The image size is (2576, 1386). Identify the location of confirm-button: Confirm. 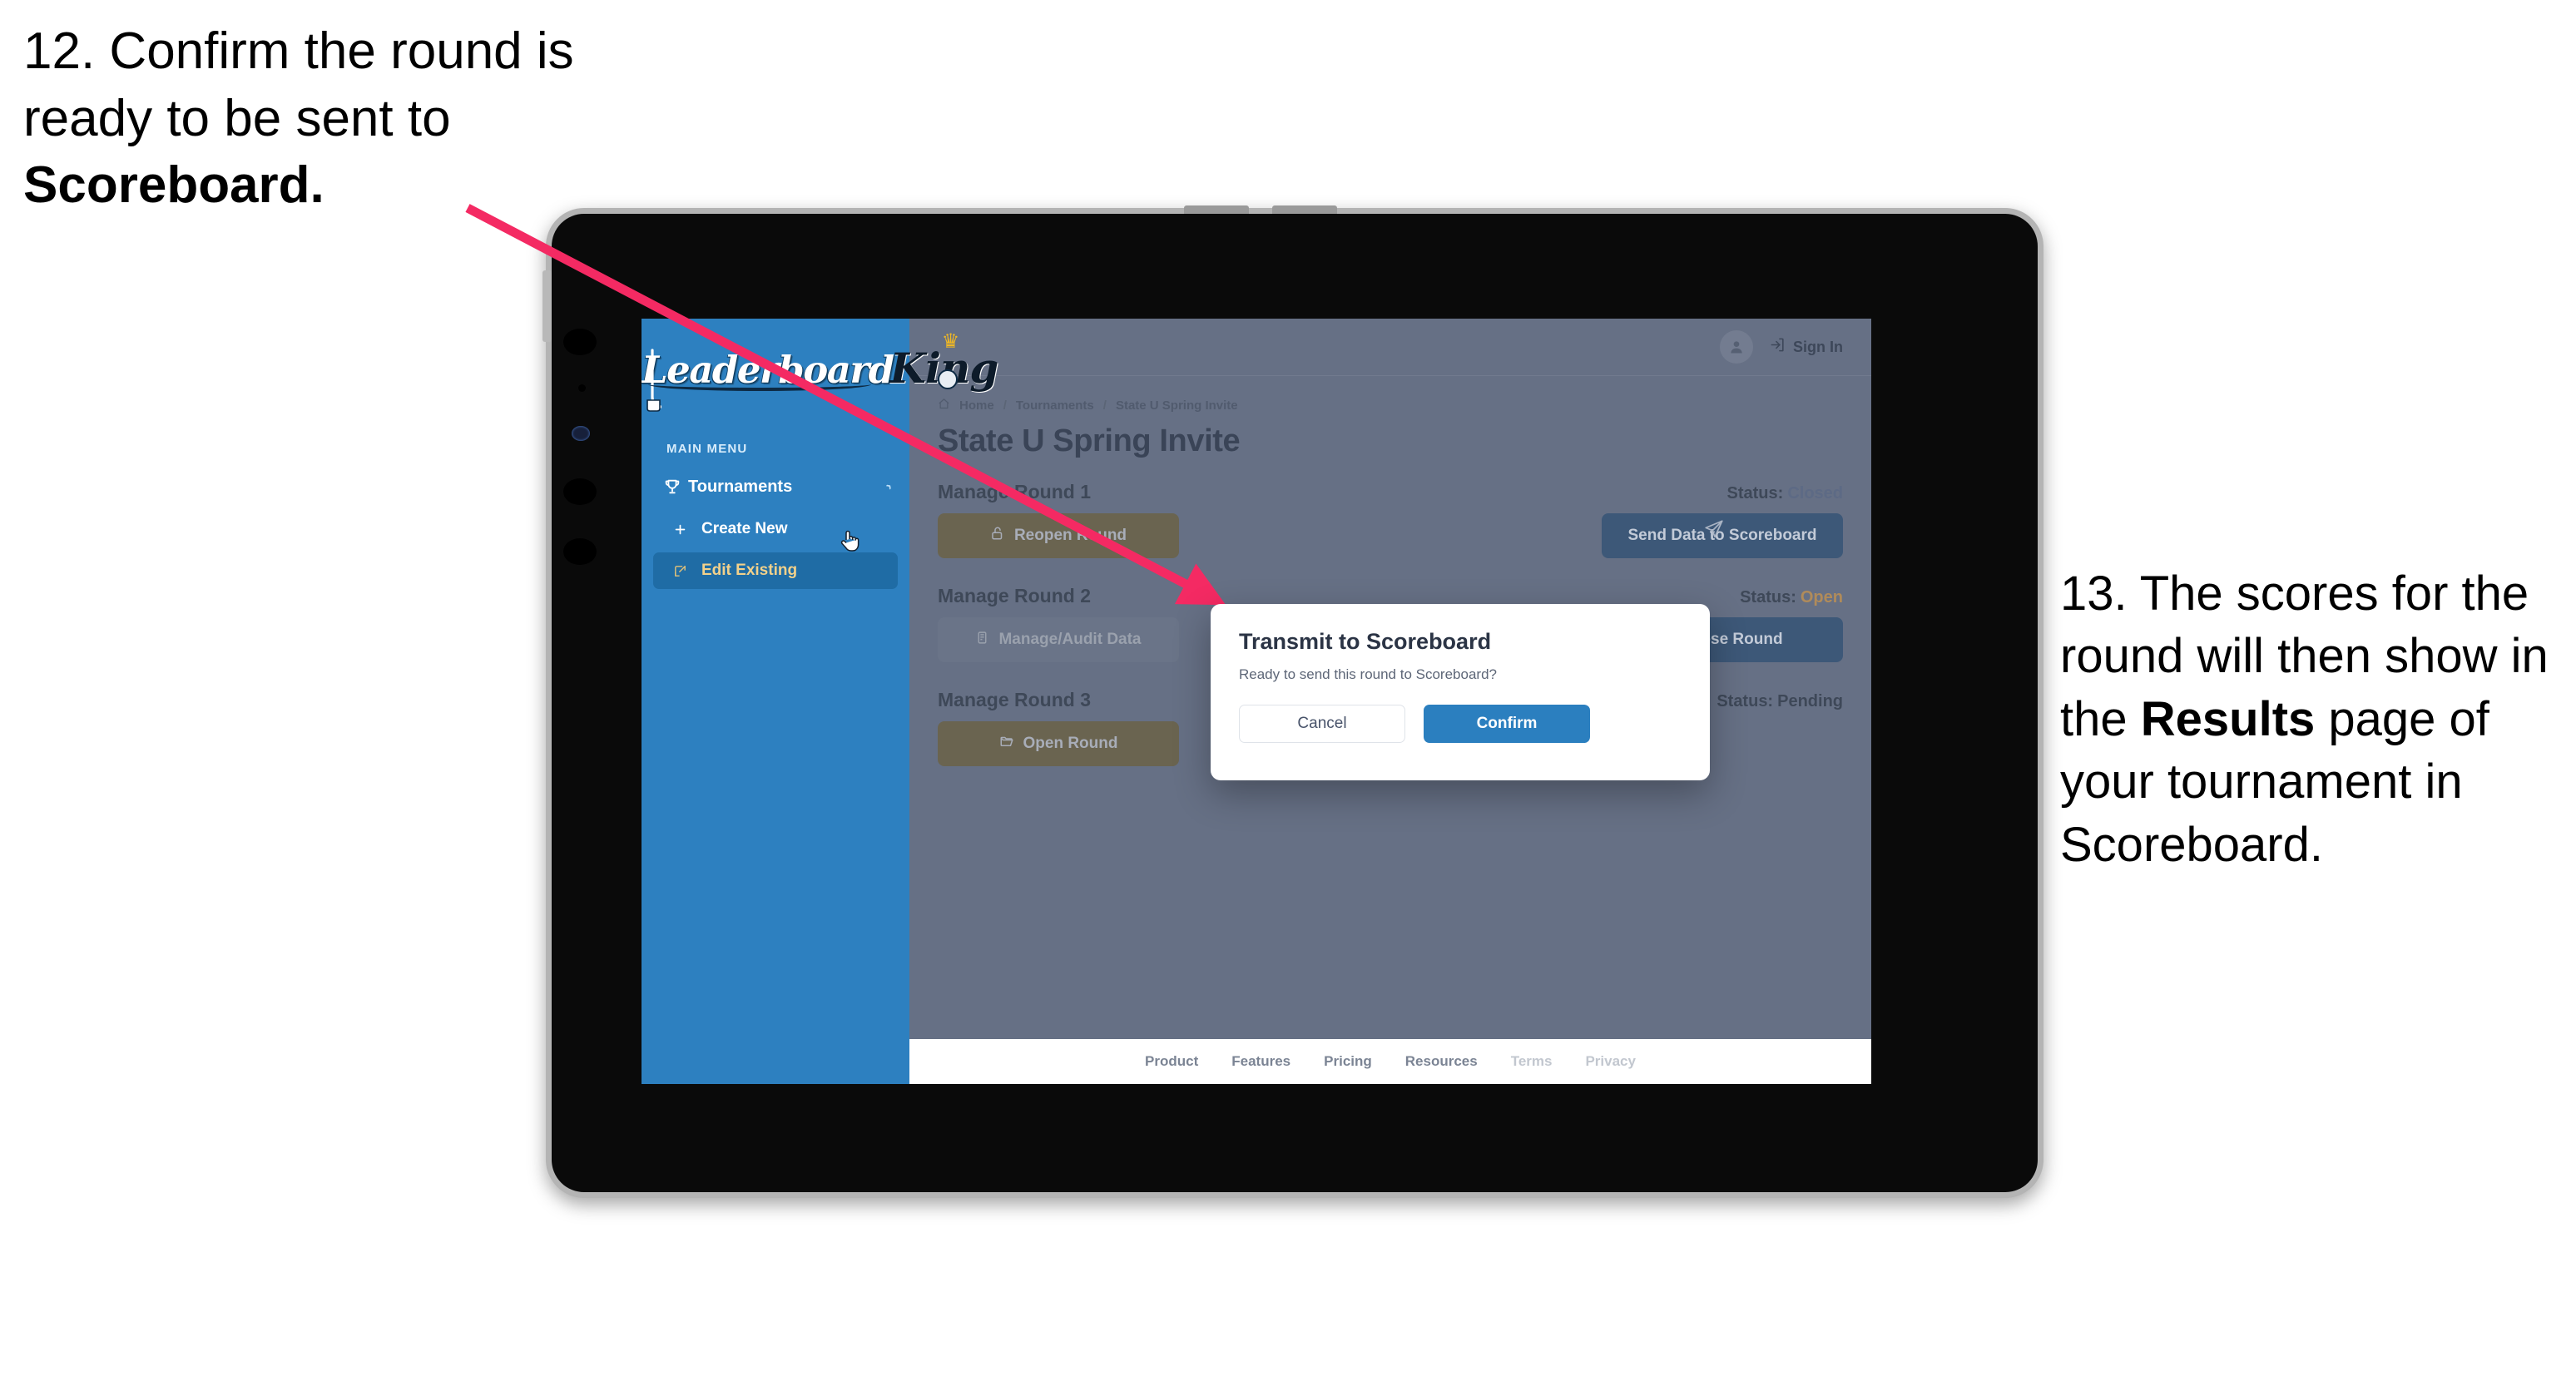
(1507, 724).